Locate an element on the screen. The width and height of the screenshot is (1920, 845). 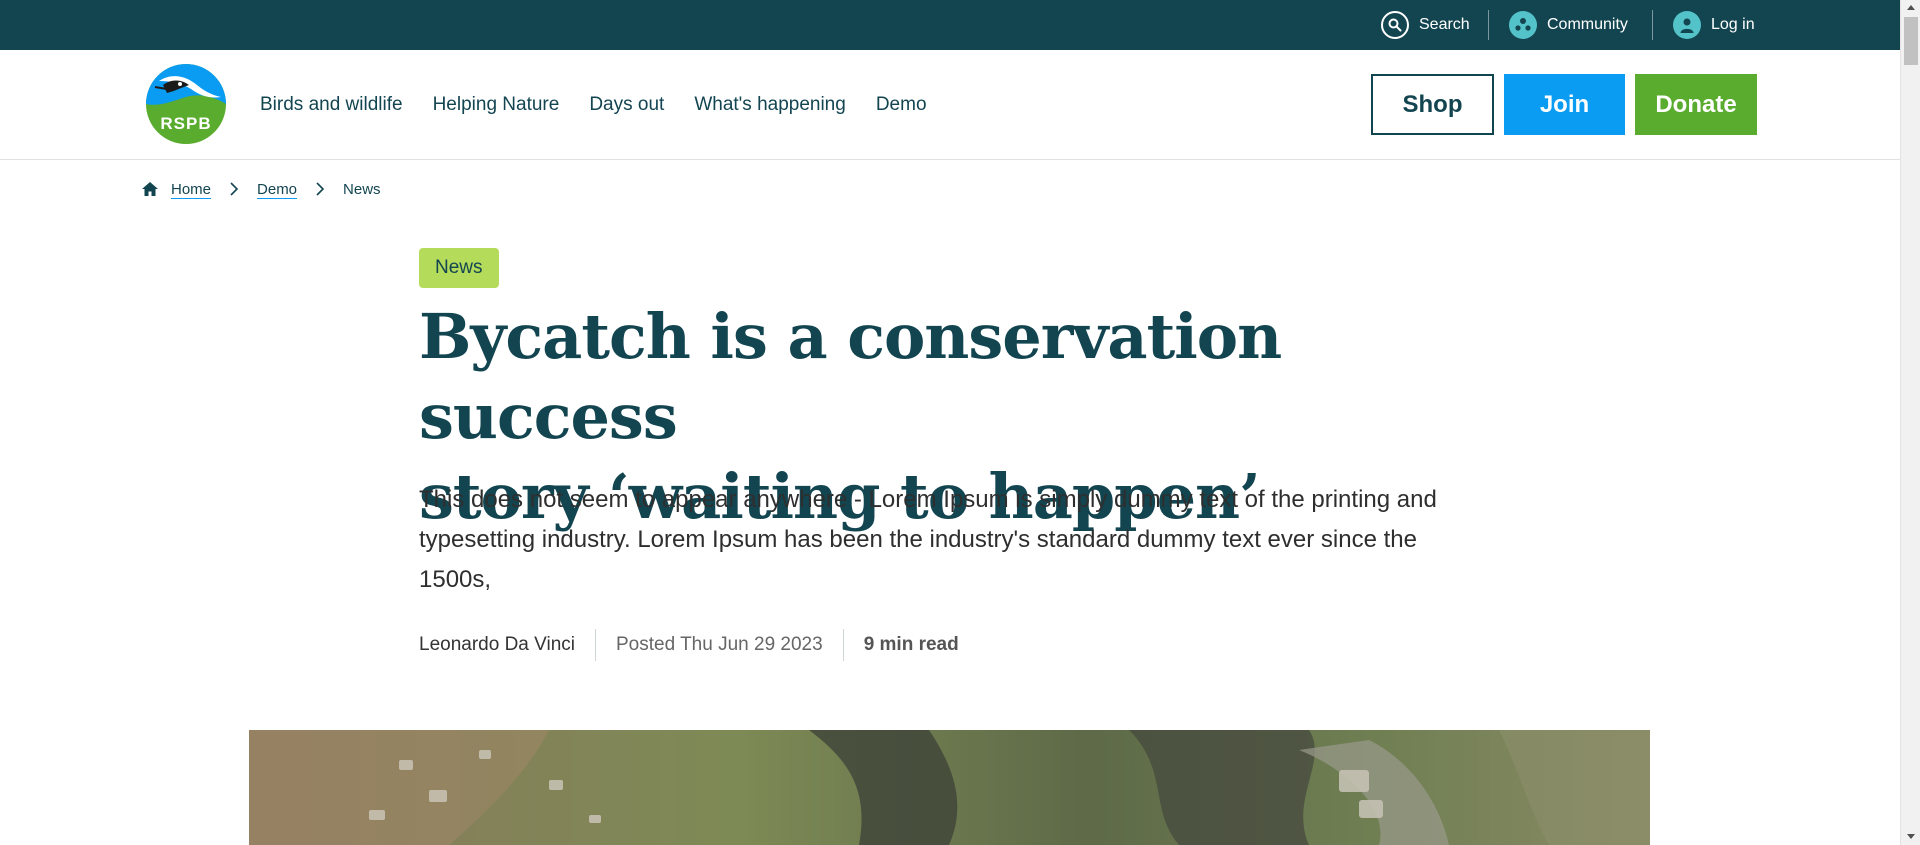
scroll-up-arrow-icon is located at coordinates (1911, 7).